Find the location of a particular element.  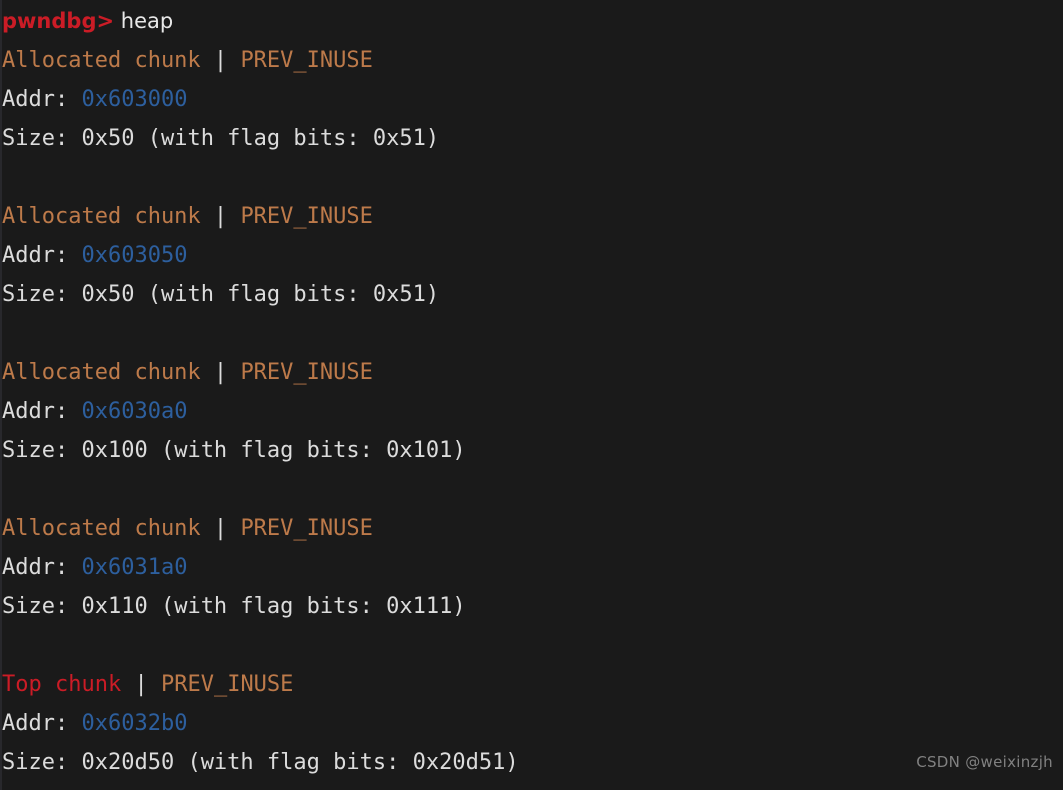

chunk-size-line: Size: 0x100 (with flag bits: 0x101) is located at coordinates (531, 450).